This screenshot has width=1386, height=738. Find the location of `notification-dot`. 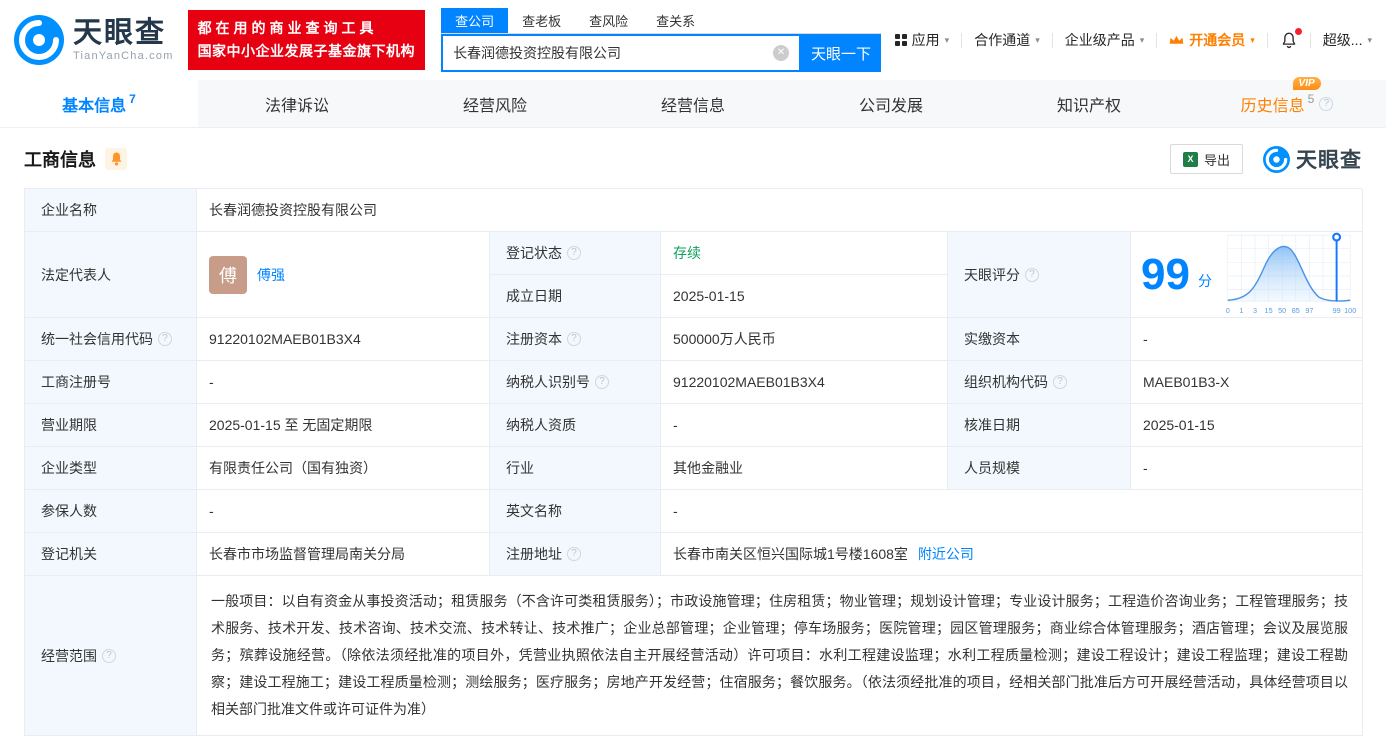

notification-dot is located at coordinates (1298, 31).